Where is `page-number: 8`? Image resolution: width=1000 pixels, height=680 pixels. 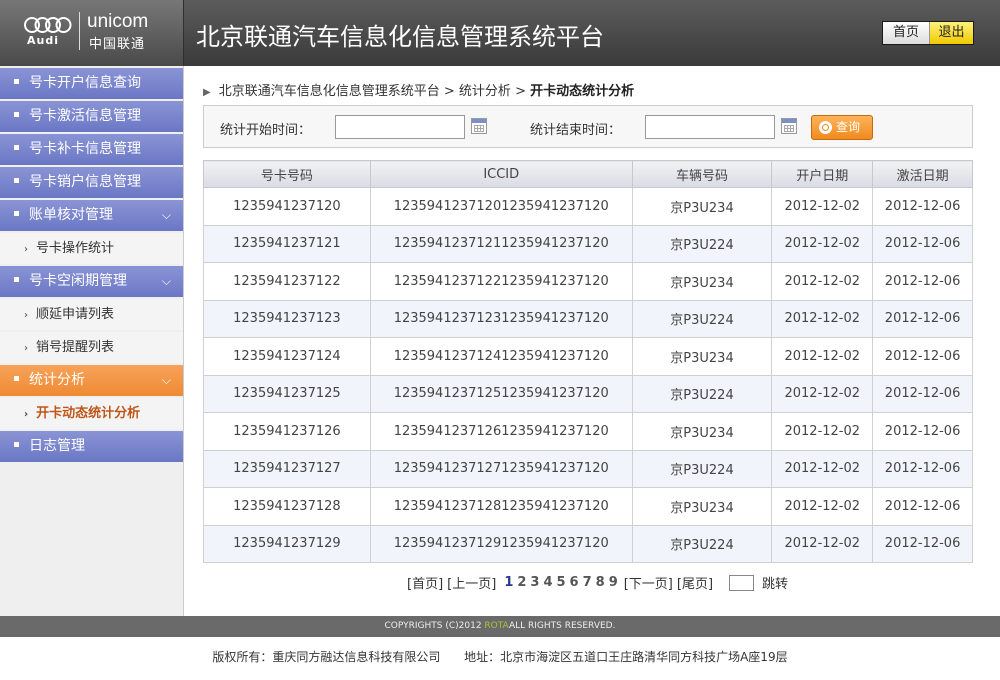 page-number: 8 is located at coordinates (600, 582).